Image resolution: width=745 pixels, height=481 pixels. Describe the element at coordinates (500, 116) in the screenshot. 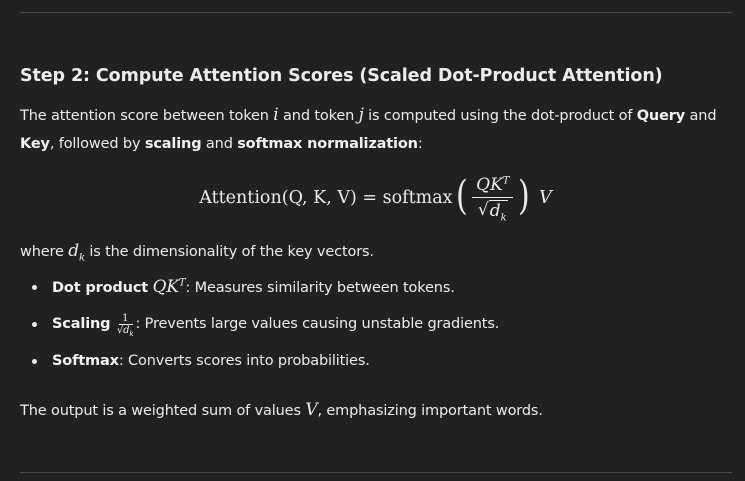

I see `intro-text: is computed using the dot-product of` at that location.